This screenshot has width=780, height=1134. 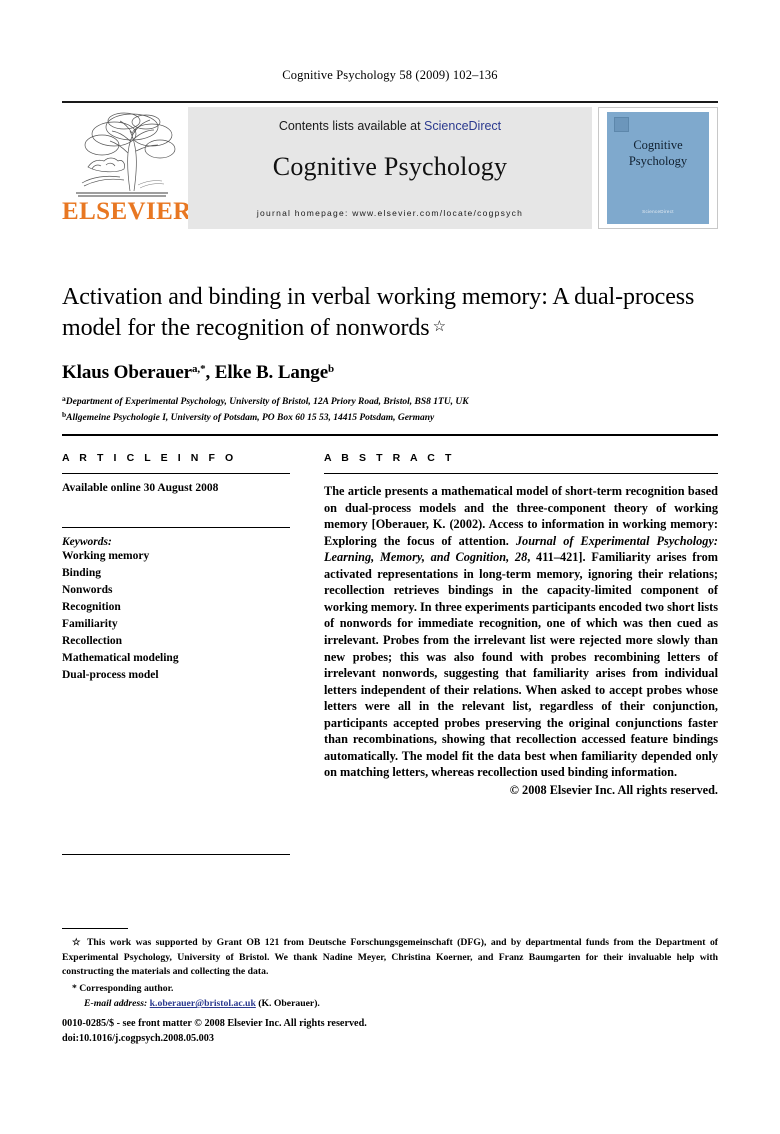 What do you see at coordinates (90, 623) in the screenshot?
I see `keyword-item: Familiarity` at bounding box center [90, 623].